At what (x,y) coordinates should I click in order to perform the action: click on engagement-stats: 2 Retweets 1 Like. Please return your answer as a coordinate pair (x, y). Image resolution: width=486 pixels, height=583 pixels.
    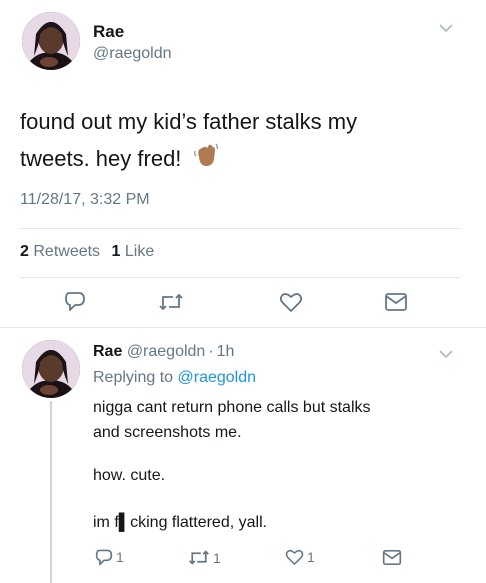
    Looking at the image, I should click on (87, 252).